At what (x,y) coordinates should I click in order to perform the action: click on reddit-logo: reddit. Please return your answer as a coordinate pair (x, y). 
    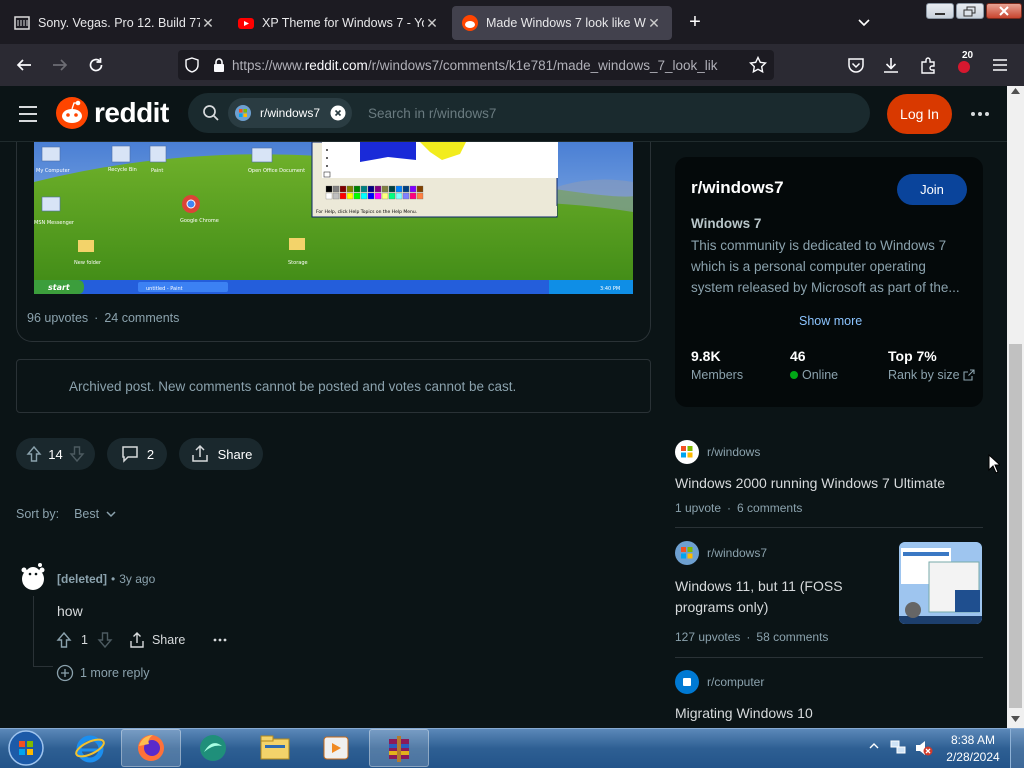
    Looking at the image, I should click on (112, 113).